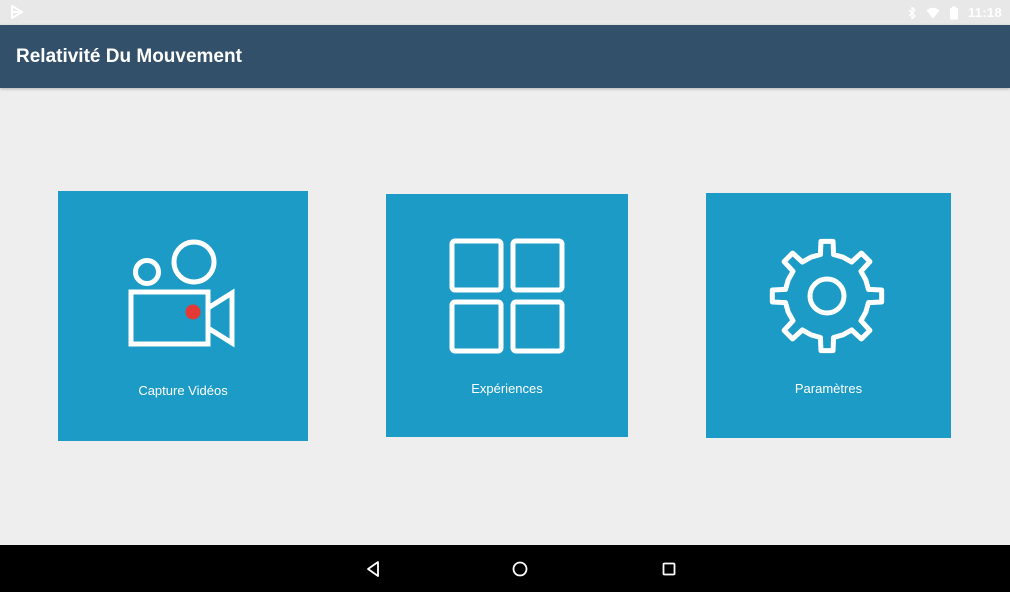 The height and width of the screenshot is (592, 1010). What do you see at coordinates (17, 12) in the screenshot?
I see `app-notification-icon` at bounding box center [17, 12].